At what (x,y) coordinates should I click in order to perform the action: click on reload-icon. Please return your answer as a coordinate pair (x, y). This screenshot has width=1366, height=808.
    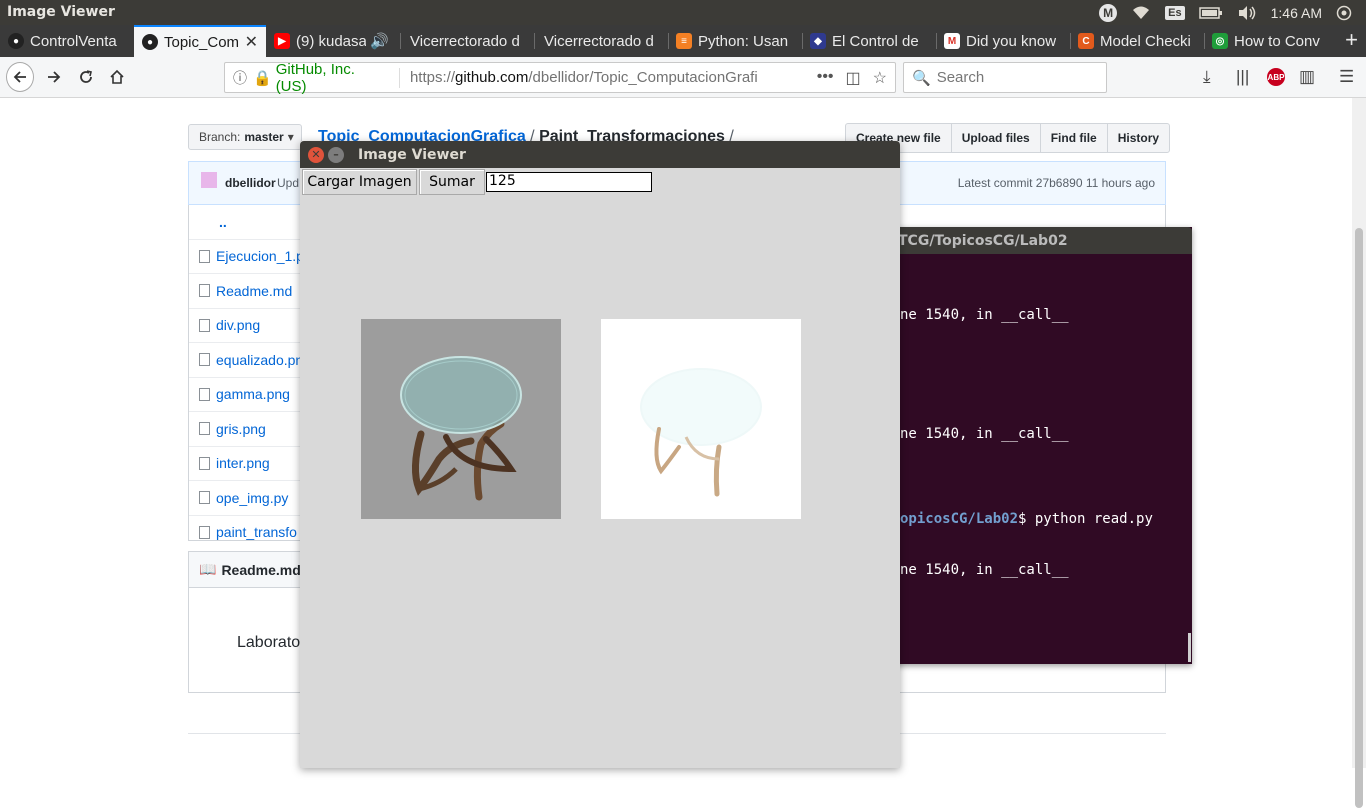
    Looking at the image, I should click on (86, 76).